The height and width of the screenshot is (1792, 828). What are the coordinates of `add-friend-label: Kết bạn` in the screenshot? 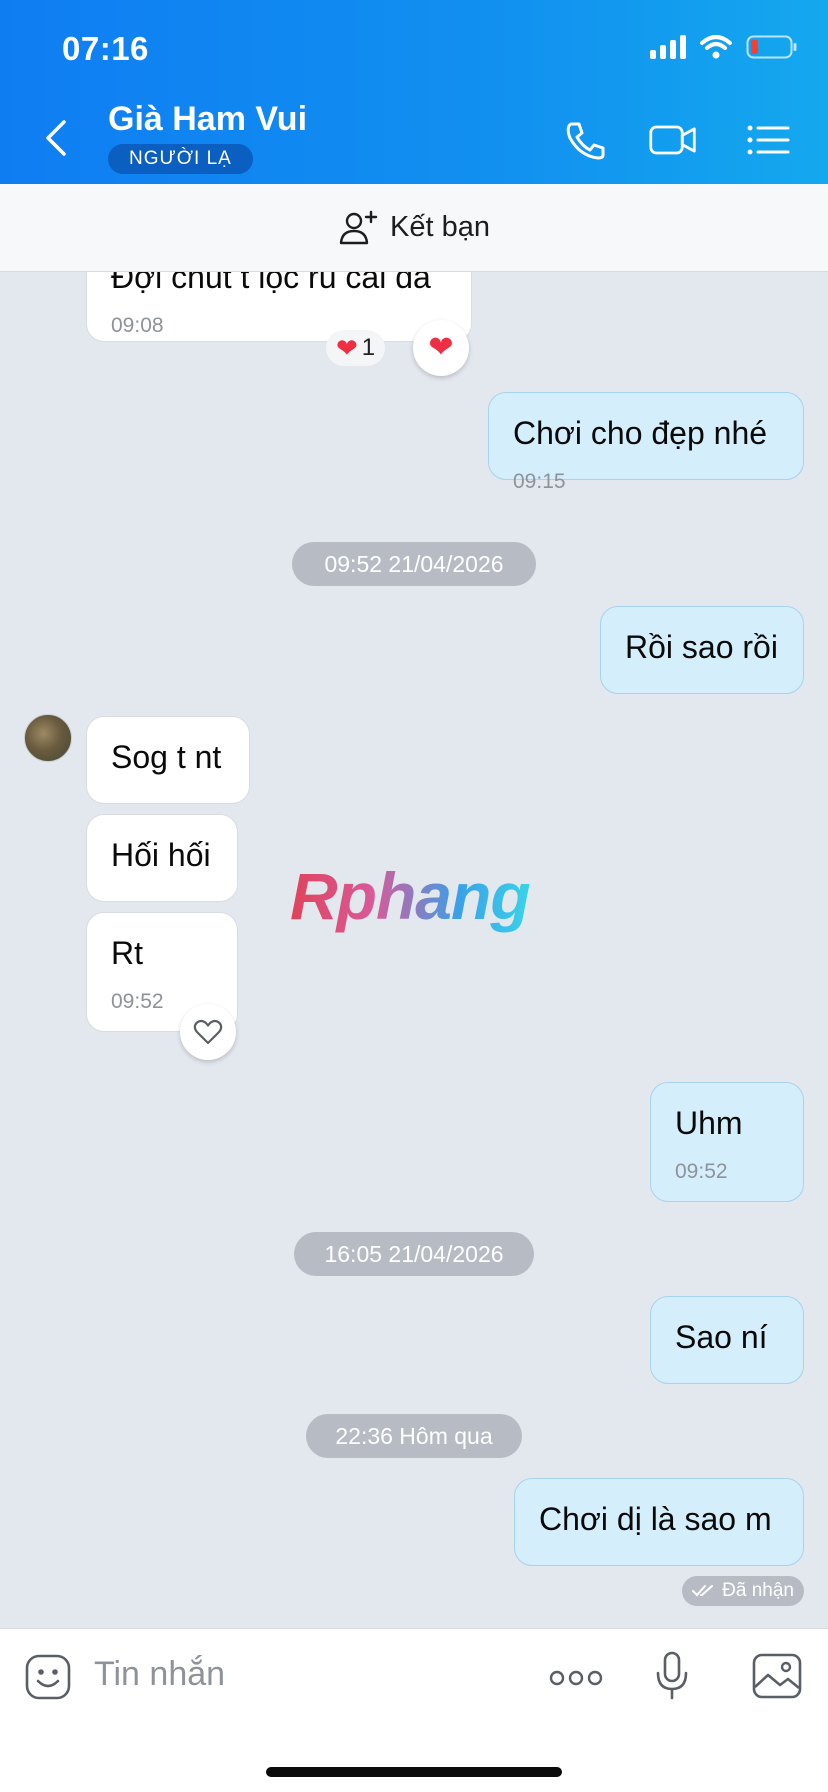 It's located at (440, 227).